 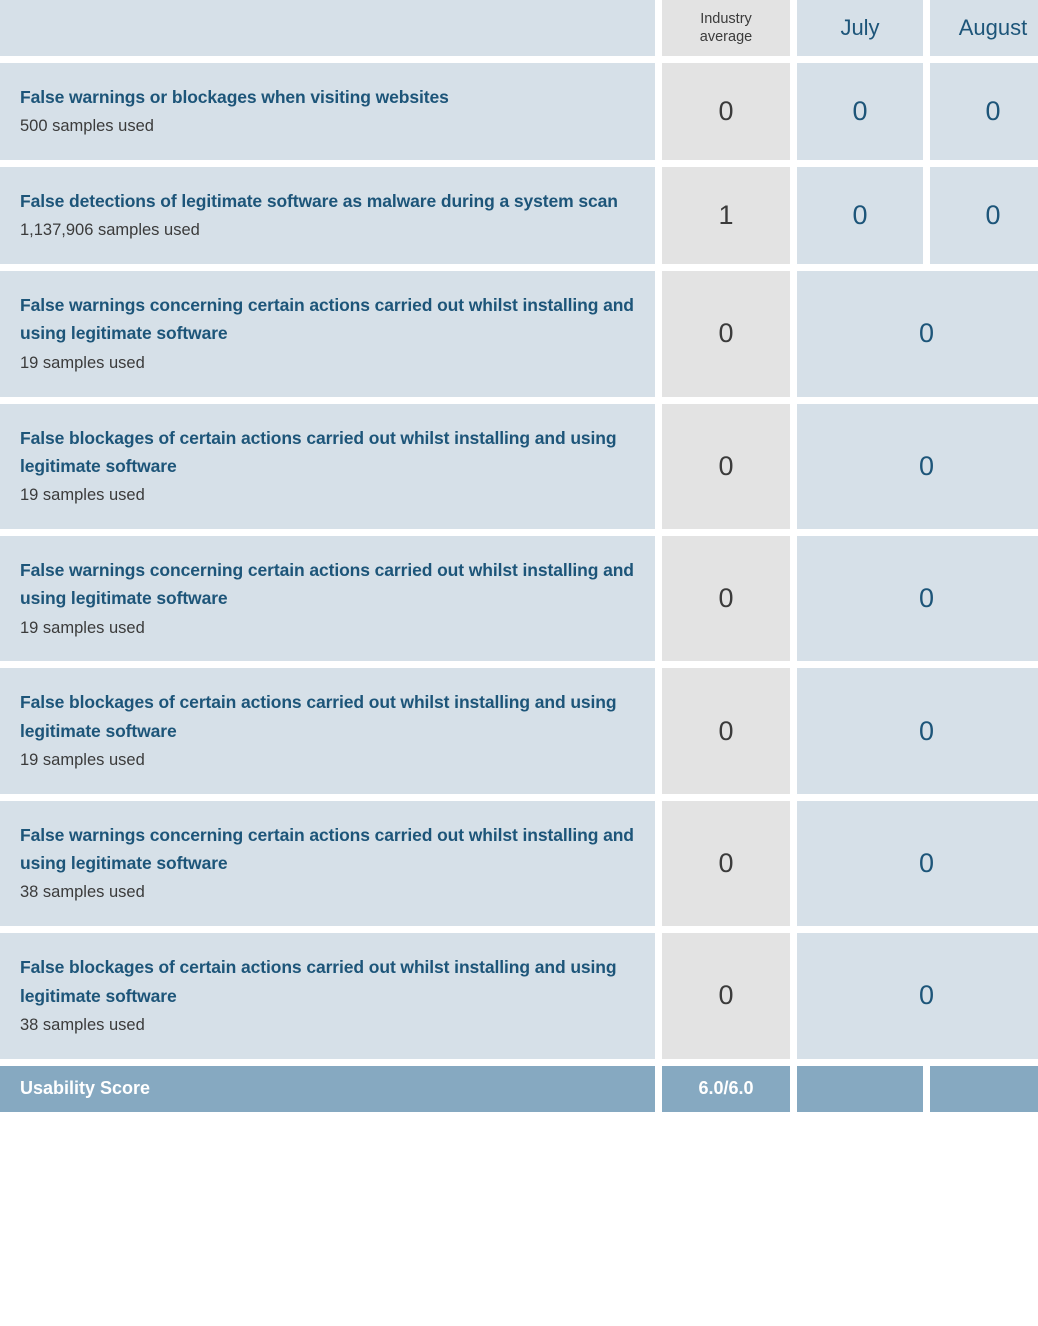 What do you see at coordinates (984, 28) in the screenshot?
I see `header-august: August` at bounding box center [984, 28].